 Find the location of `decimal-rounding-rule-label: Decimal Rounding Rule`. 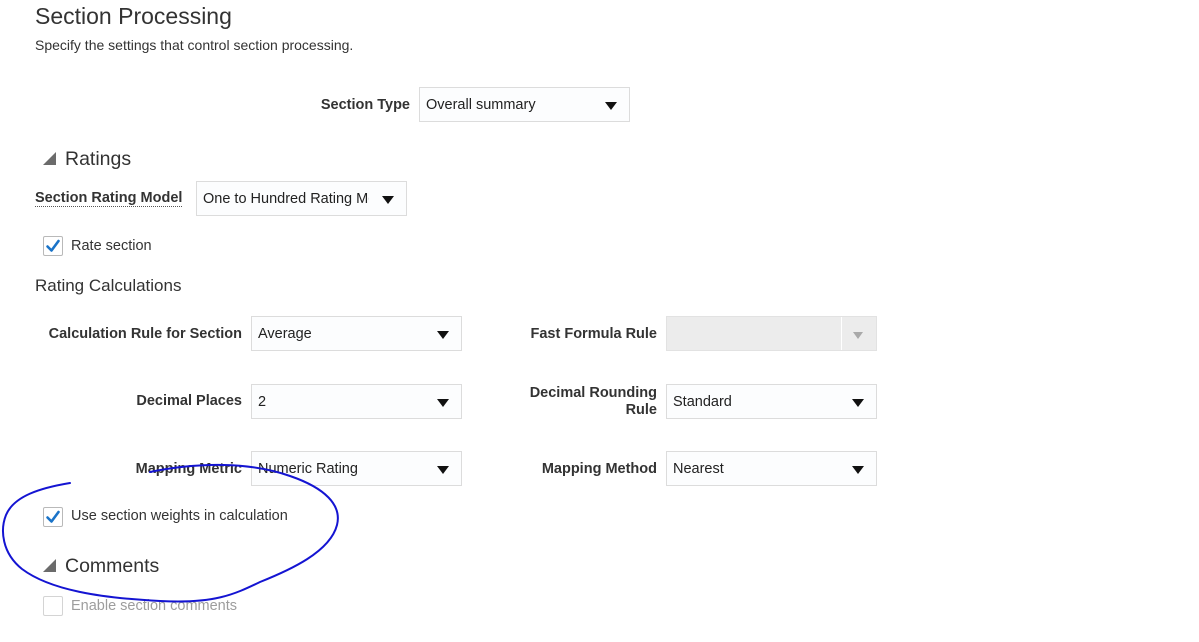

decimal-rounding-rule-label: Decimal Rounding Rule is located at coordinates (563, 402).